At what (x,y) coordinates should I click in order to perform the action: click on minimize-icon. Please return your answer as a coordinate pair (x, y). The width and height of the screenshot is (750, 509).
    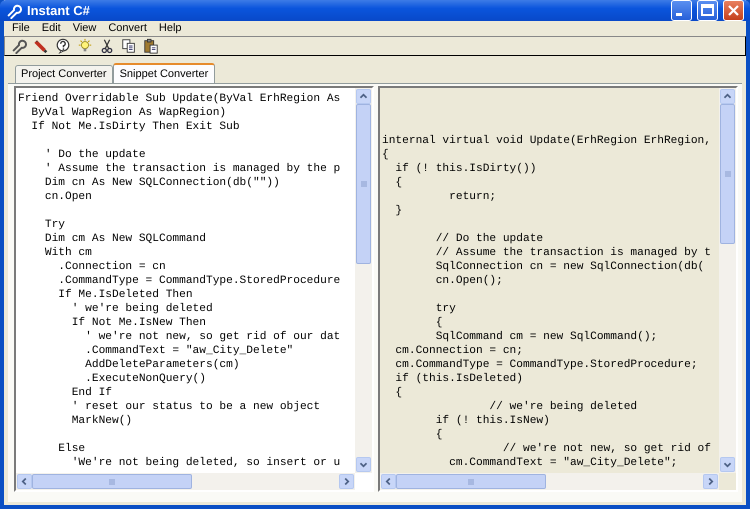
    Looking at the image, I should click on (679, 14).